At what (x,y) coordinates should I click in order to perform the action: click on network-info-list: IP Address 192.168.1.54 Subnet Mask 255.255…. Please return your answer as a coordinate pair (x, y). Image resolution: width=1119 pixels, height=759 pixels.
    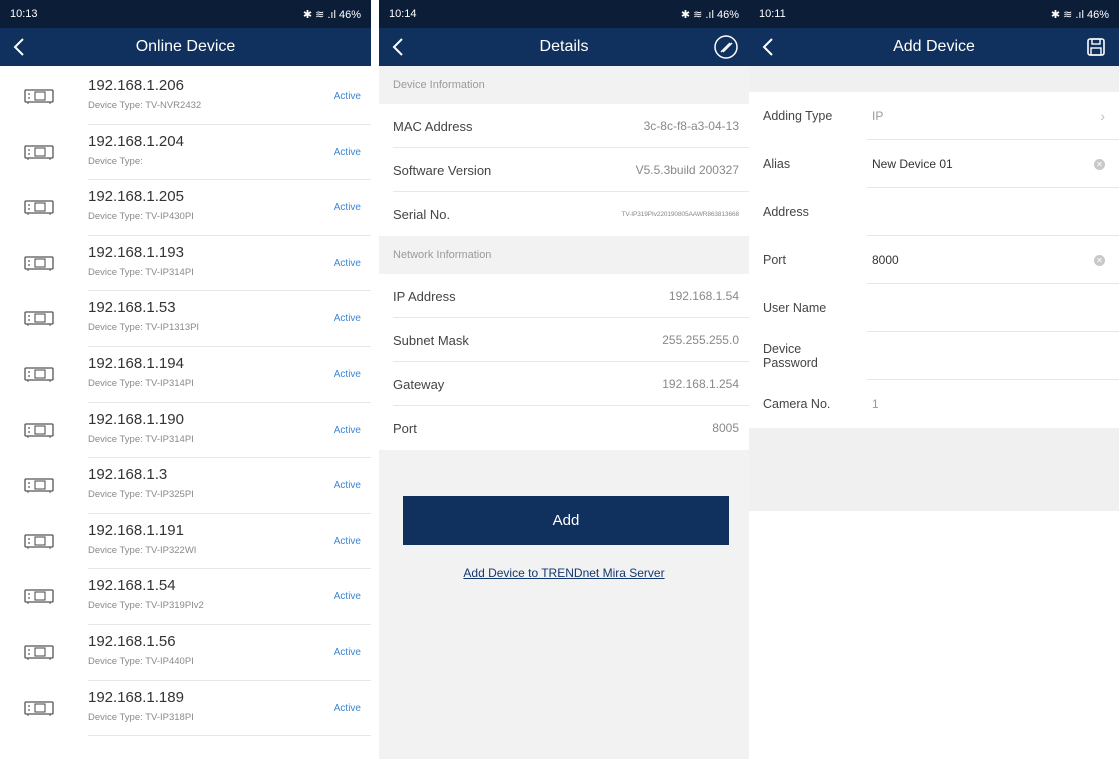
    Looking at the image, I should click on (564, 362).